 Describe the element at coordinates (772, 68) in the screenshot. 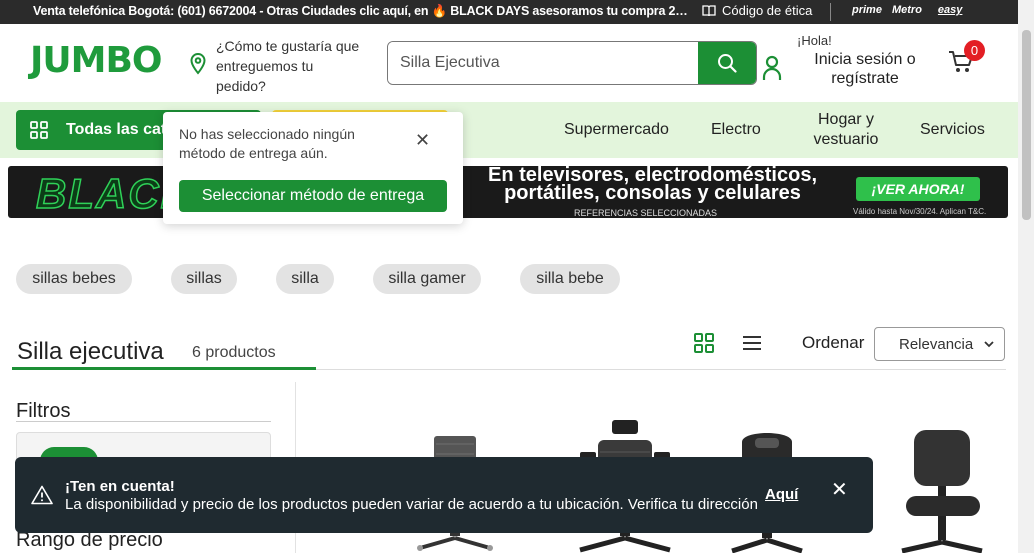

I see `user-icon` at that location.